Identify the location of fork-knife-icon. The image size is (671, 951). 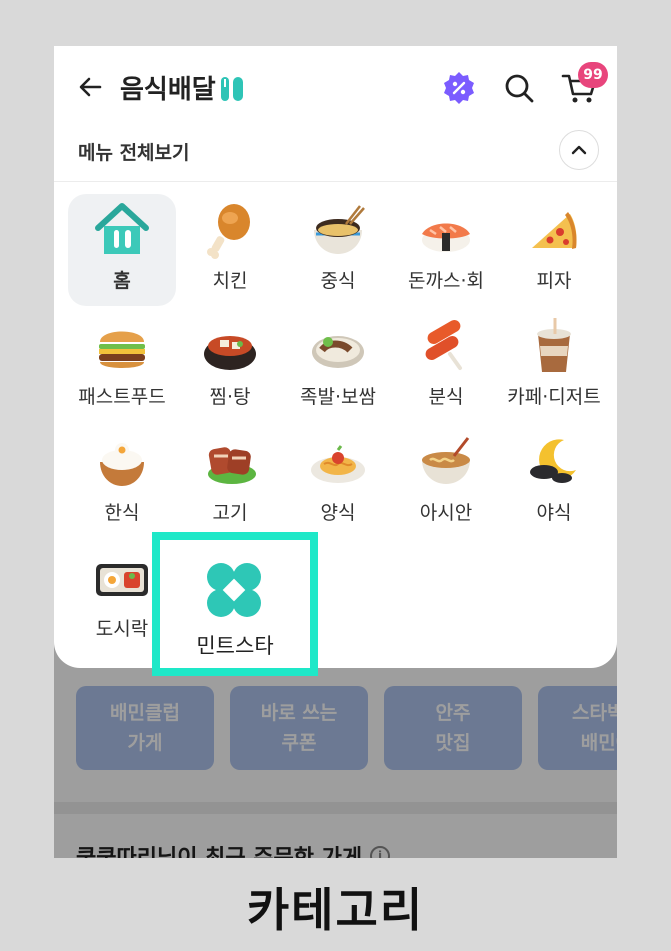
(231, 88).